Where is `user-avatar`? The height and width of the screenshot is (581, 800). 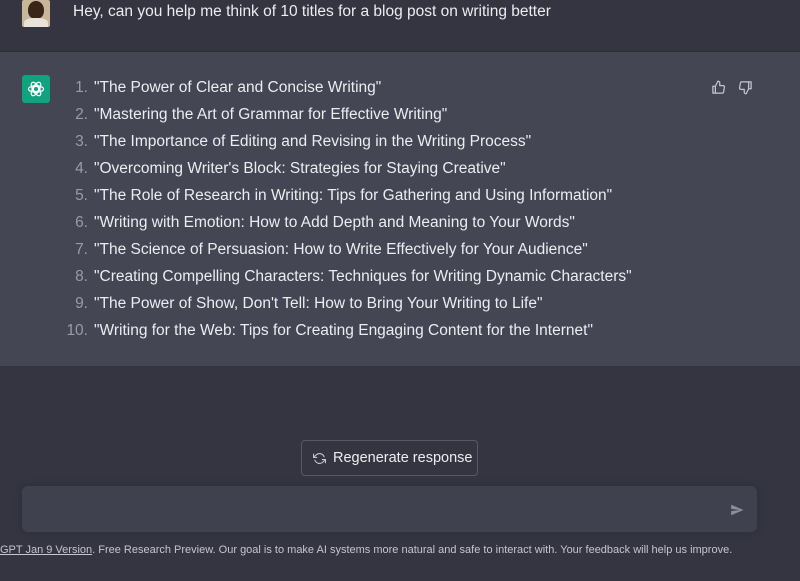 user-avatar is located at coordinates (36, 13).